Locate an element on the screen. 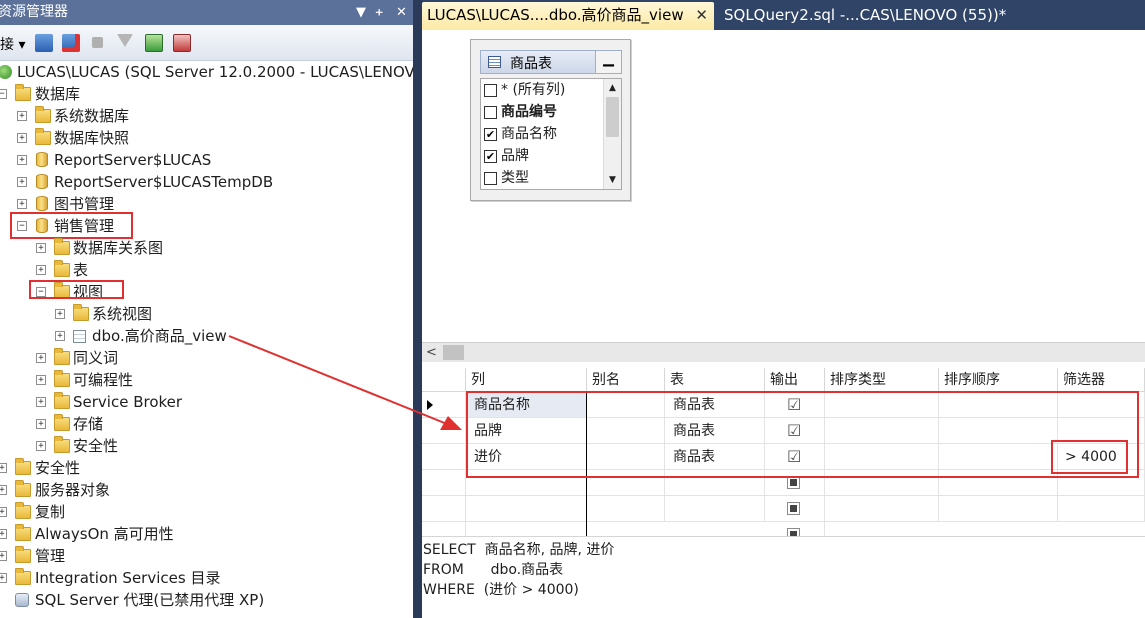 The image size is (1145, 618). tab-view-designer: LUCAS\LUCAS....dbo.高价商品_view ✕ is located at coordinates (568, 16).